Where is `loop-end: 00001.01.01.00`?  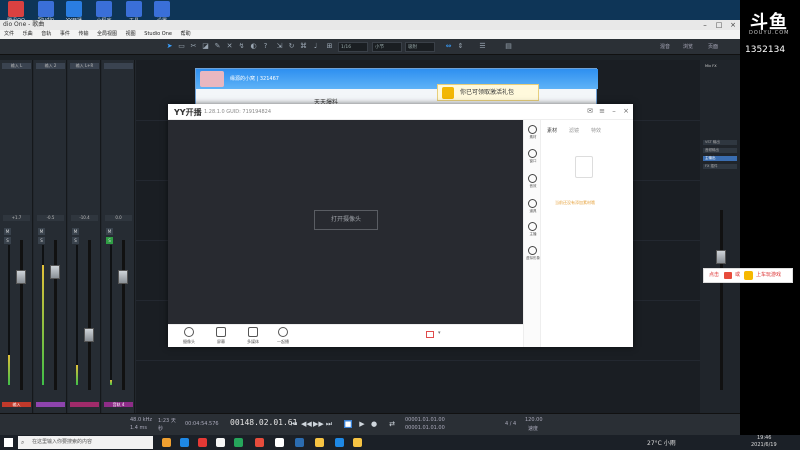 loop-end: 00001.01.01.00 is located at coordinates (425, 428).